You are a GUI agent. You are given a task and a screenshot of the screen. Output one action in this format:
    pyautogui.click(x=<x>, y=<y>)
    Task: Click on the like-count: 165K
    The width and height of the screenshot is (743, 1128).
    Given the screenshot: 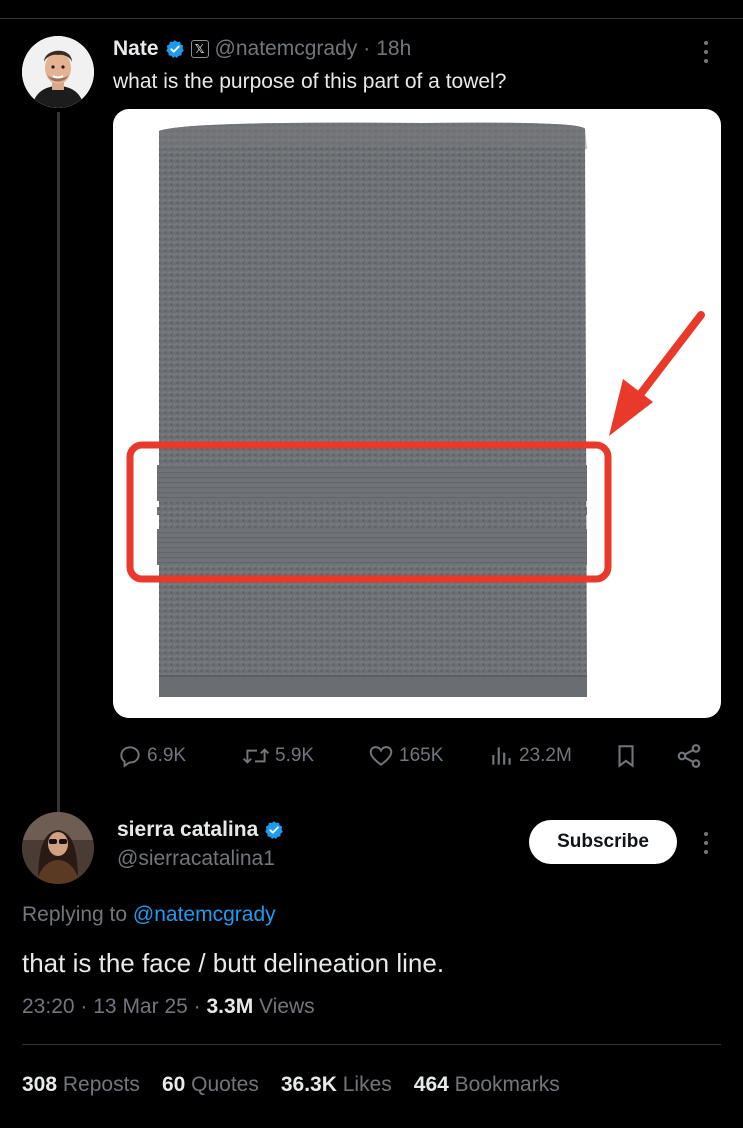 What is the action you would take?
    pyautogui.click(x=421, y=755)
    